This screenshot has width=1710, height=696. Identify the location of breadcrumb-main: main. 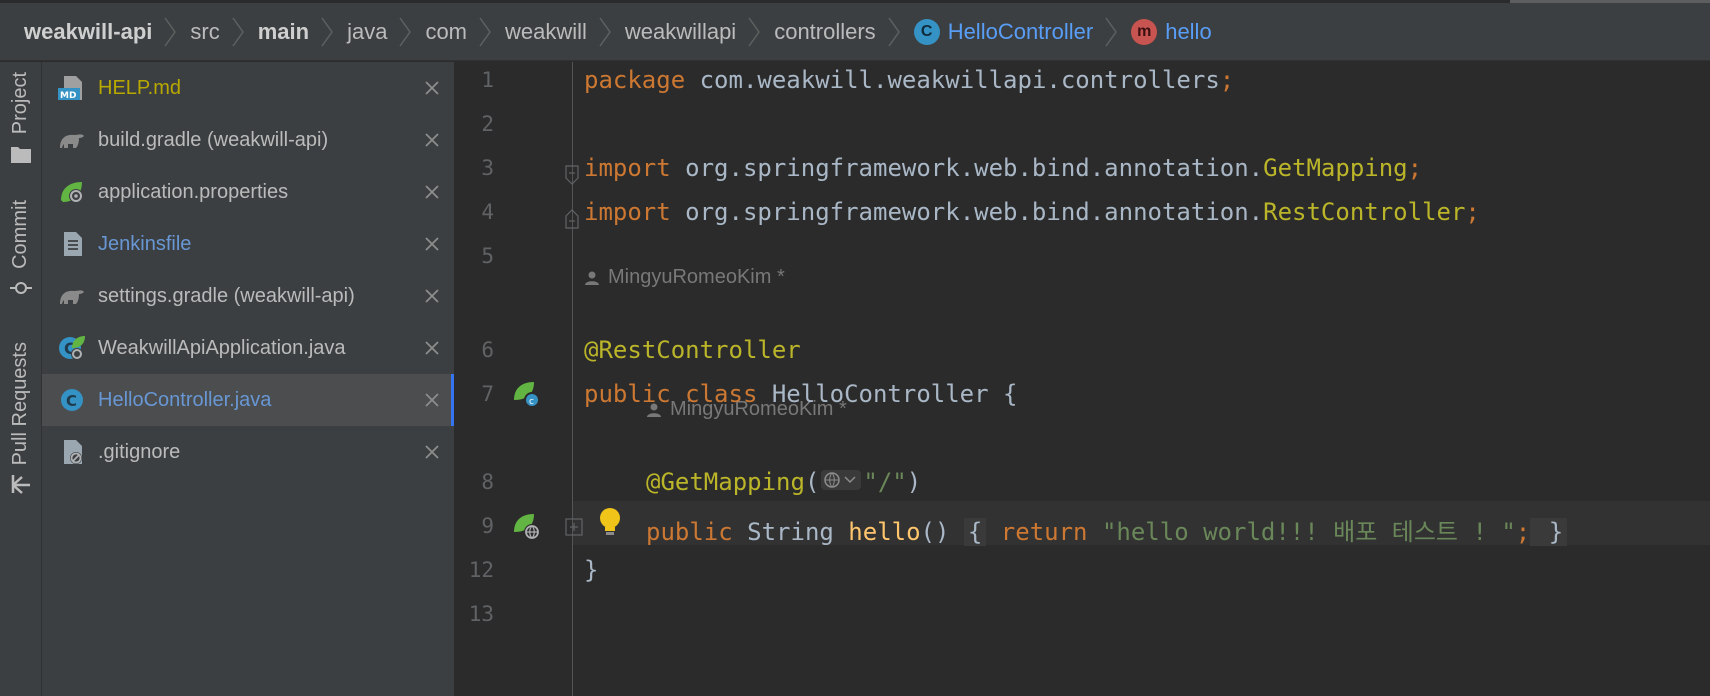
(283, 32).